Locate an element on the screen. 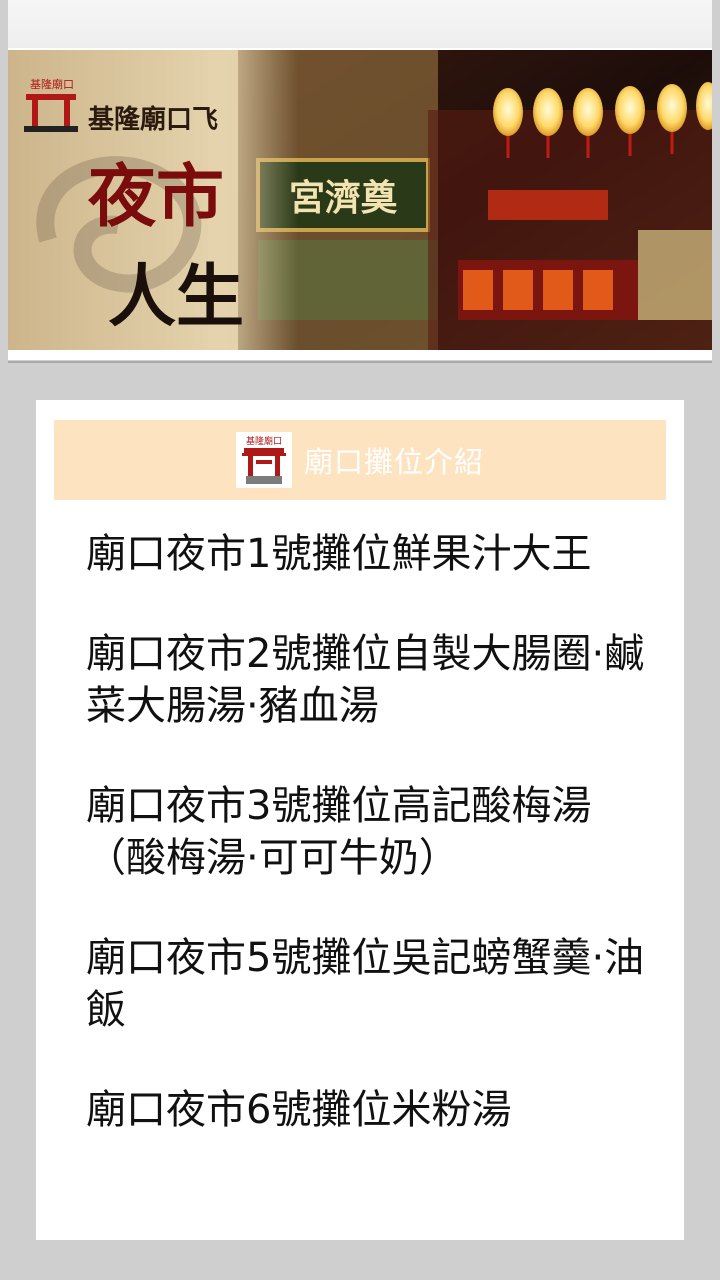 The height and width of the screenshot is (1280, 720). top-bar-strip is located at coordinates (360, 24).